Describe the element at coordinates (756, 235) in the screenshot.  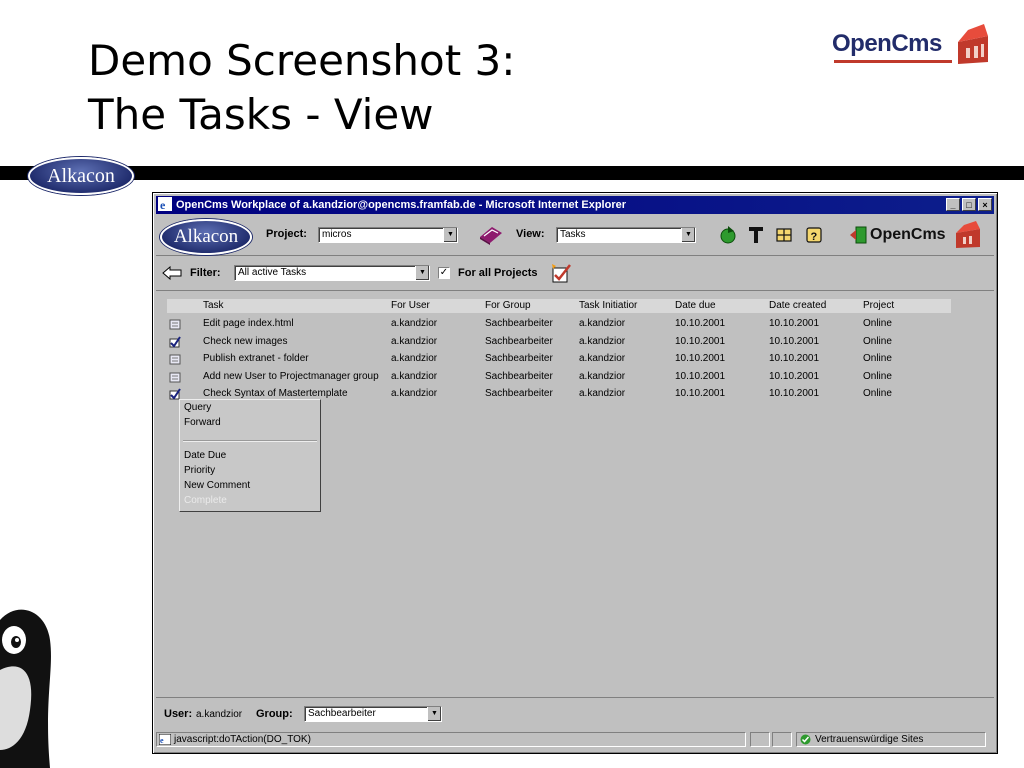
I see `tools-icon` at that location.